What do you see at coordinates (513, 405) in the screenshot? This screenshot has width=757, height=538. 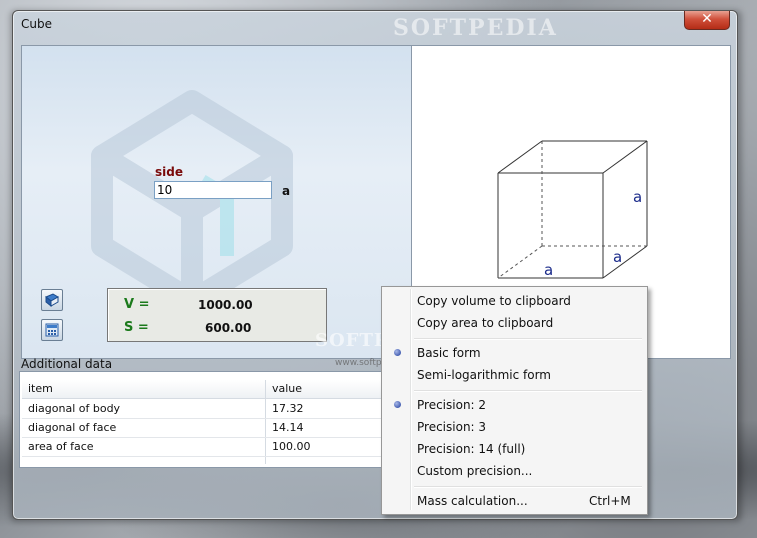 I see `menu-item-precision-2: Precision: 2` at bounding box center [513, 405].